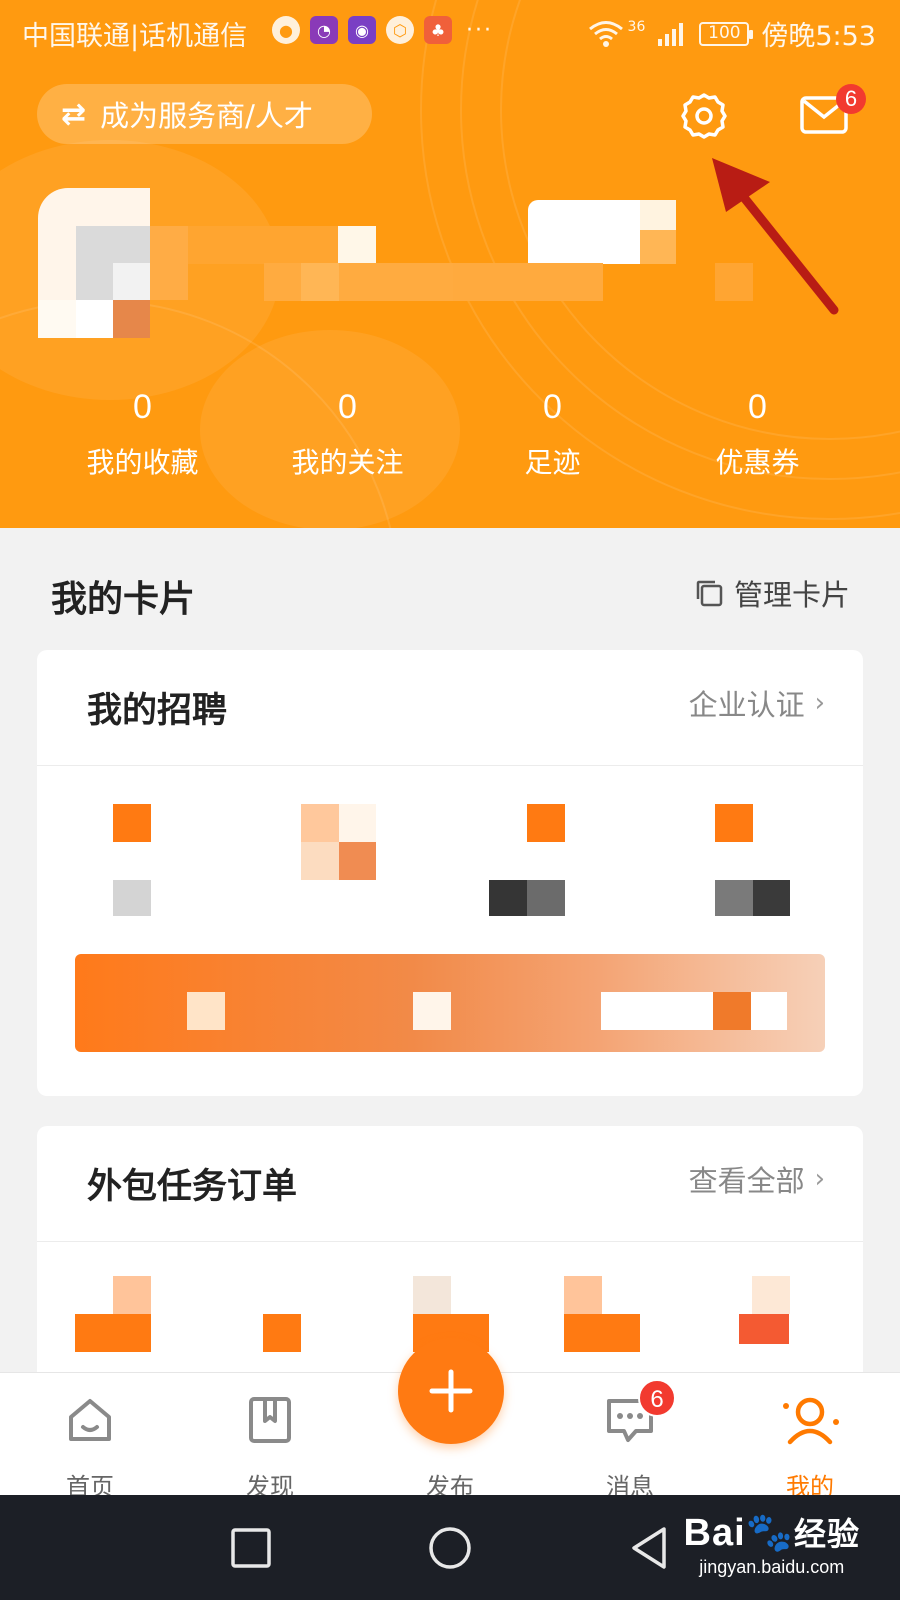 This screenshot has width=900, height=1600. I want to click on tab-home: 首页, so click(90, 1446).